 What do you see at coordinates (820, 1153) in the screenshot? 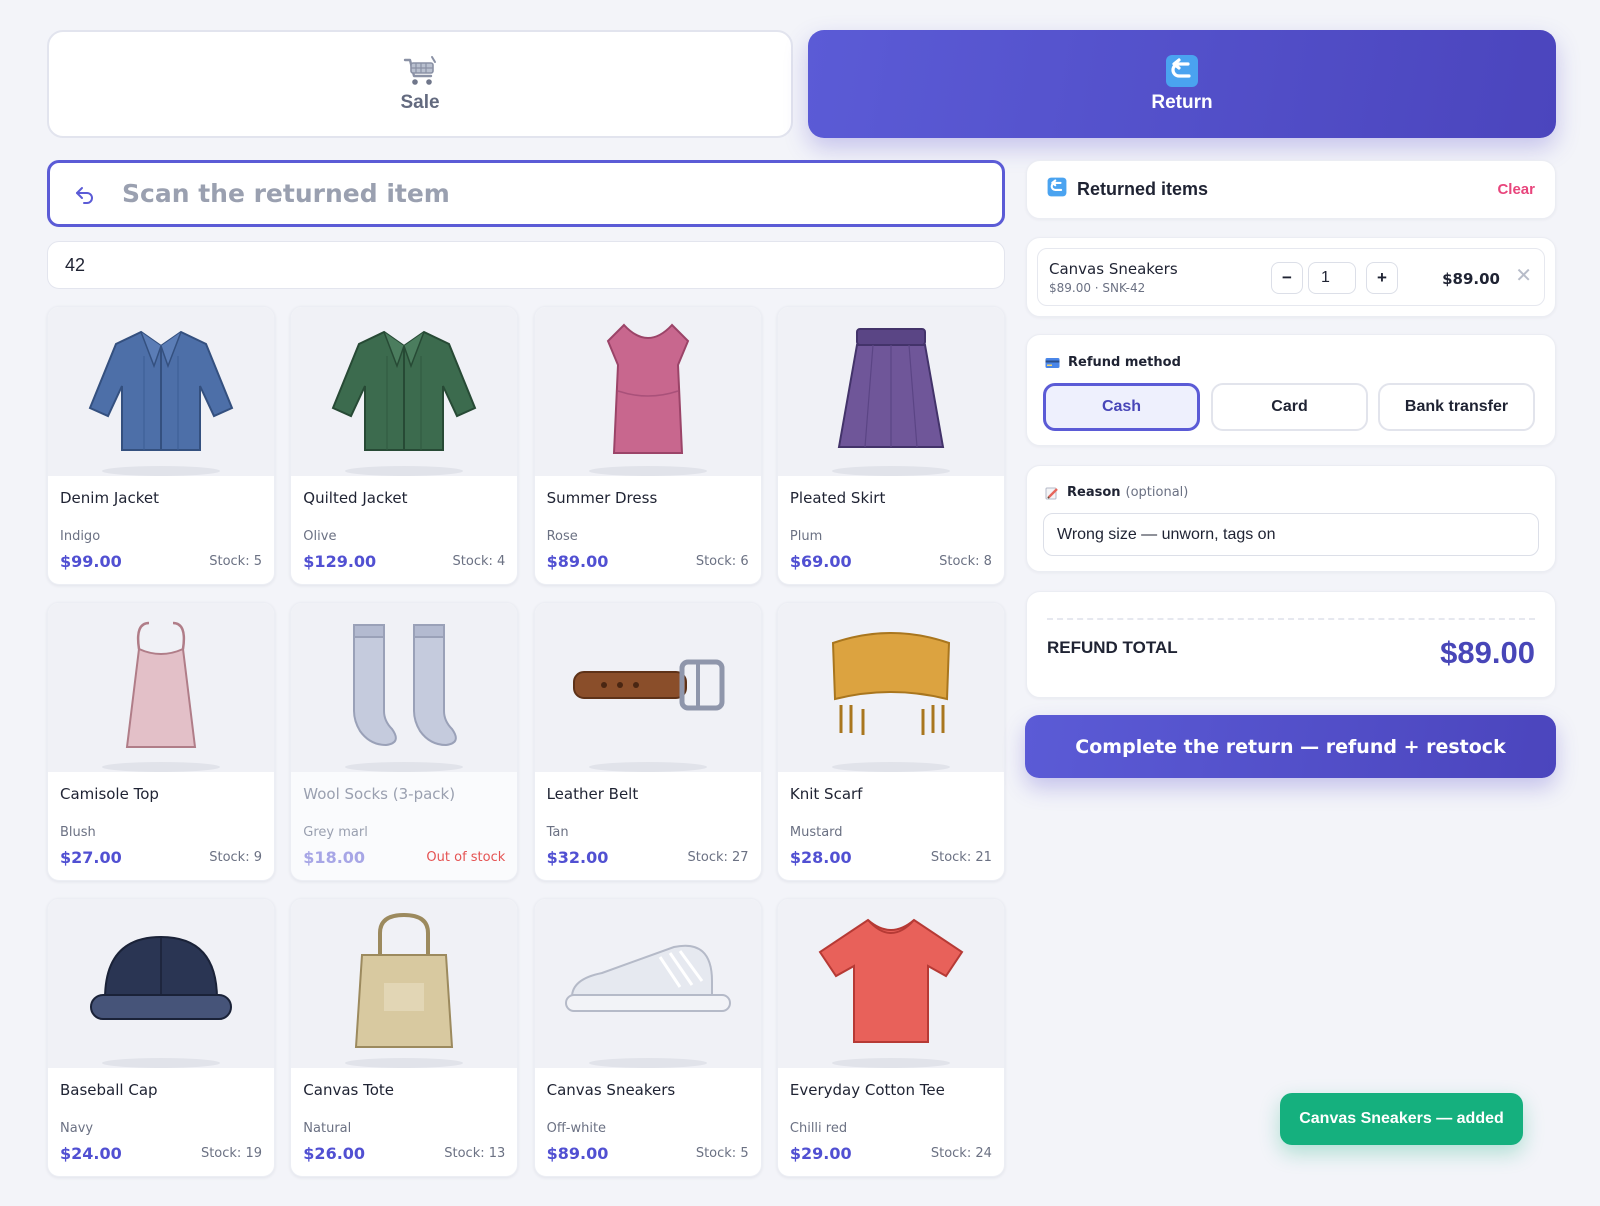
I see `product-price: $29.00` at bounding box center [820, 1153].